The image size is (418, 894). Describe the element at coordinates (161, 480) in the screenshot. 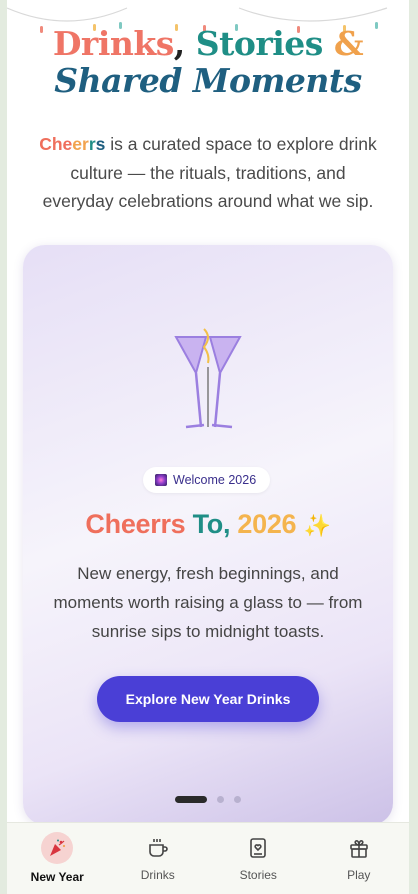

I see `fireworks-icon` at that location.